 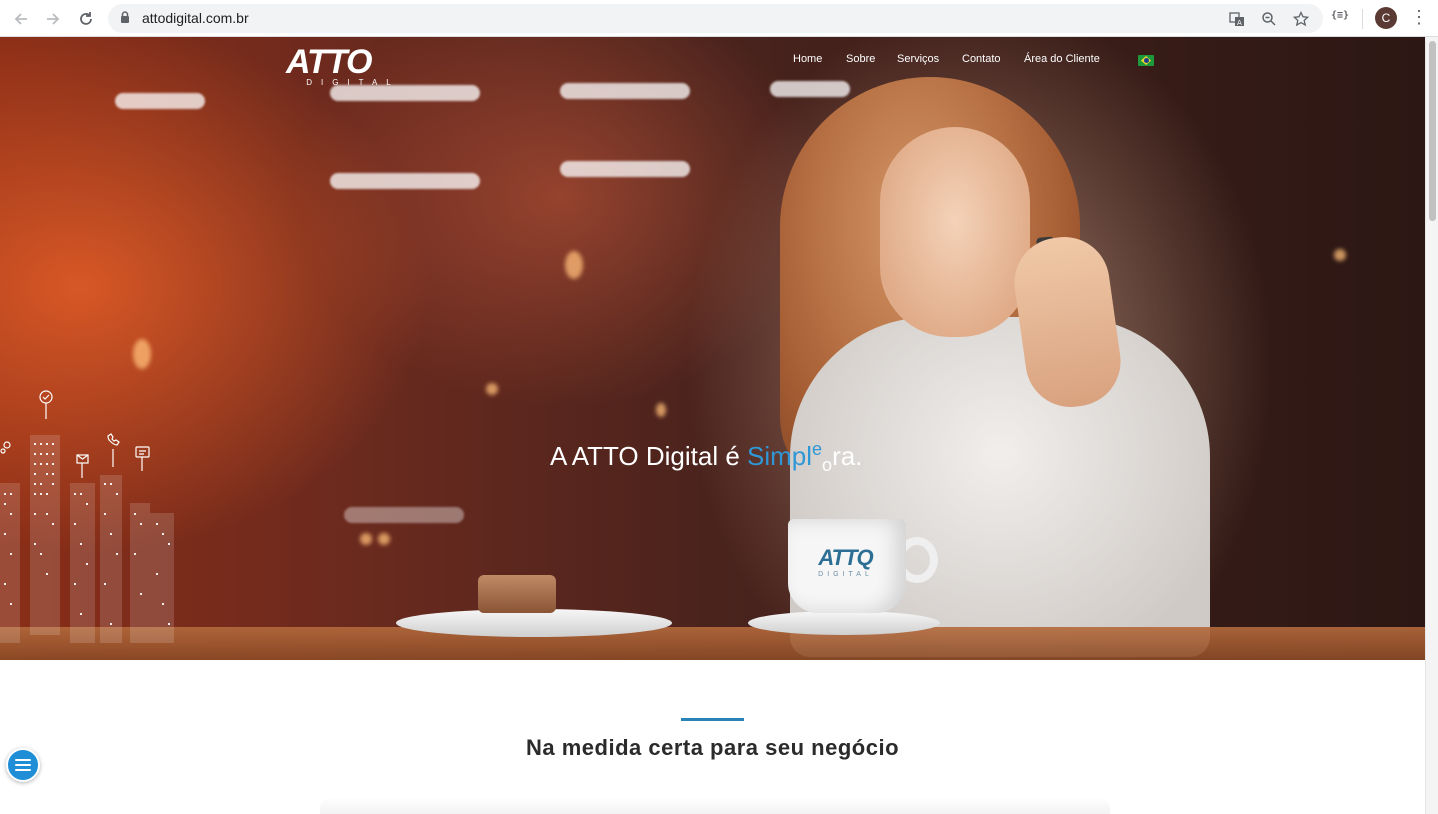 What do you see at coordinates (715, 805) in the screenshot?
I see `card-top-shadow` at bounding box center [715, 805].